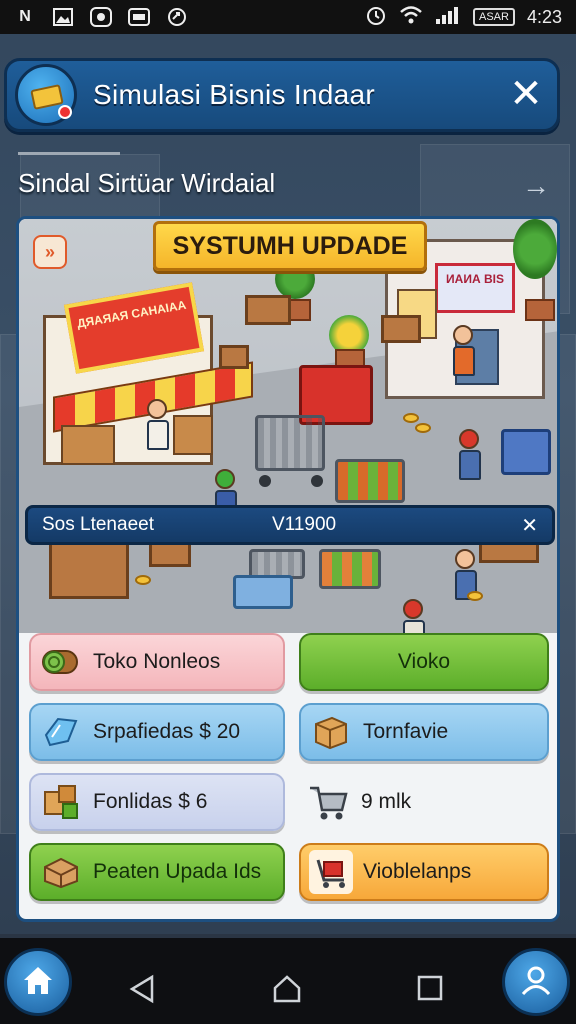 The width and height of the screenshot is (576, 1024). I want to click on back-button, so click(142, 991).